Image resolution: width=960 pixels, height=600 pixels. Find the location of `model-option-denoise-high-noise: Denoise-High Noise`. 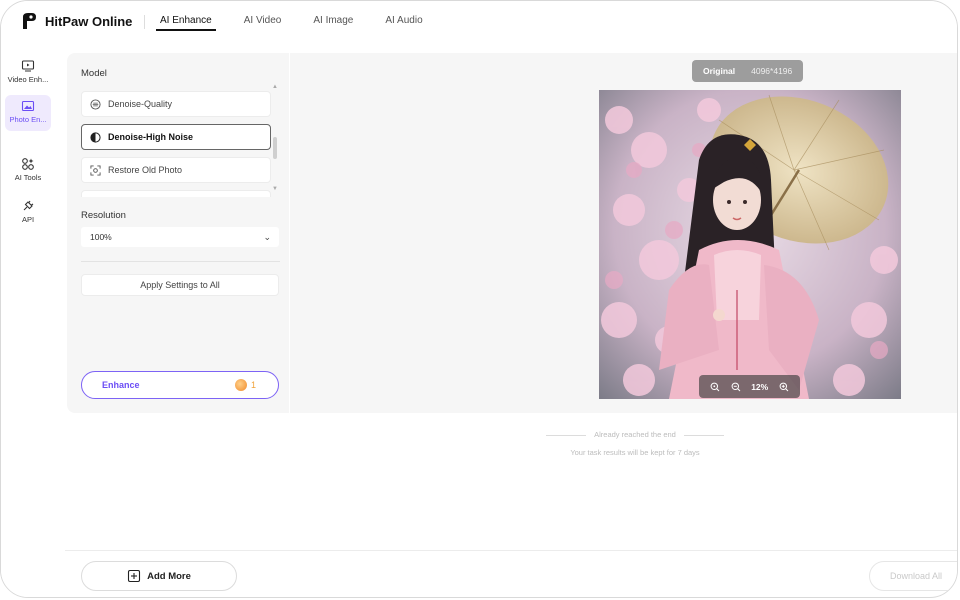

model-option-denoise-high-noise: Denoise-High Noise is located at coordinates (176, 137).